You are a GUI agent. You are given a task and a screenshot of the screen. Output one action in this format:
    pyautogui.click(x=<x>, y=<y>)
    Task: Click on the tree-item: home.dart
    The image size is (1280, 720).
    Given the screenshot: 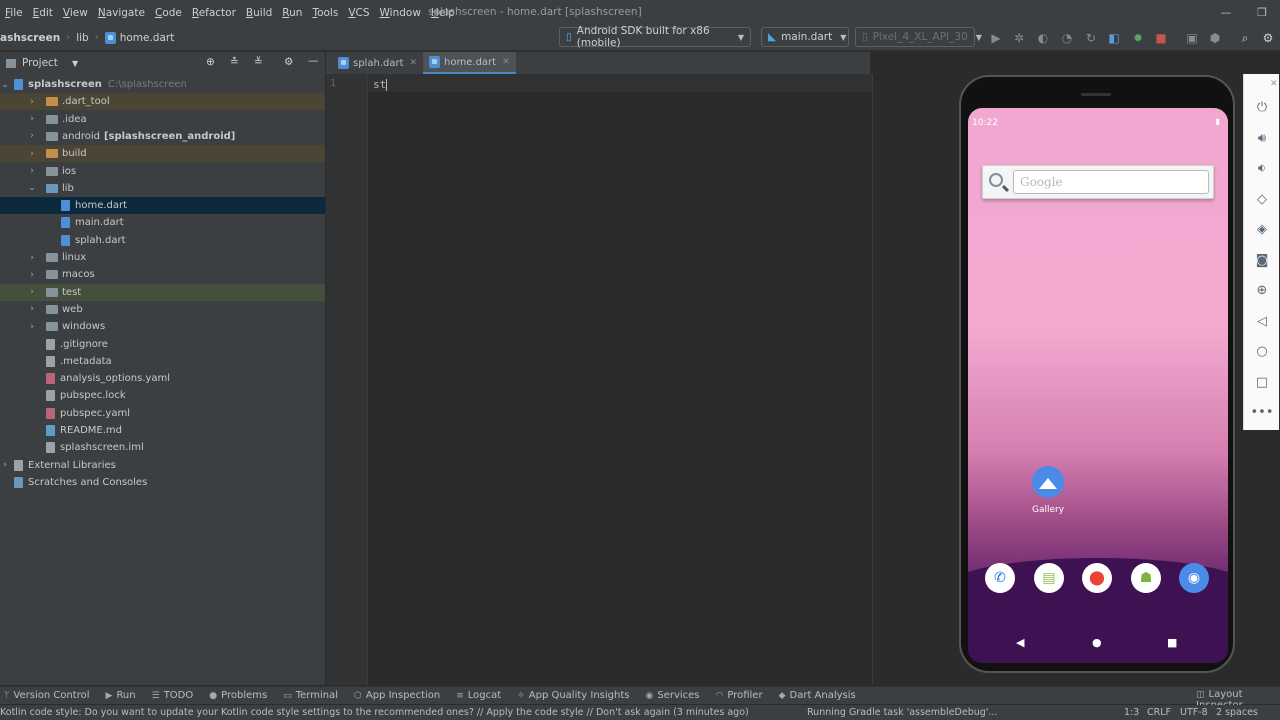 What is the action you would take?
    pyautogui.click(x=162, y=206)
    